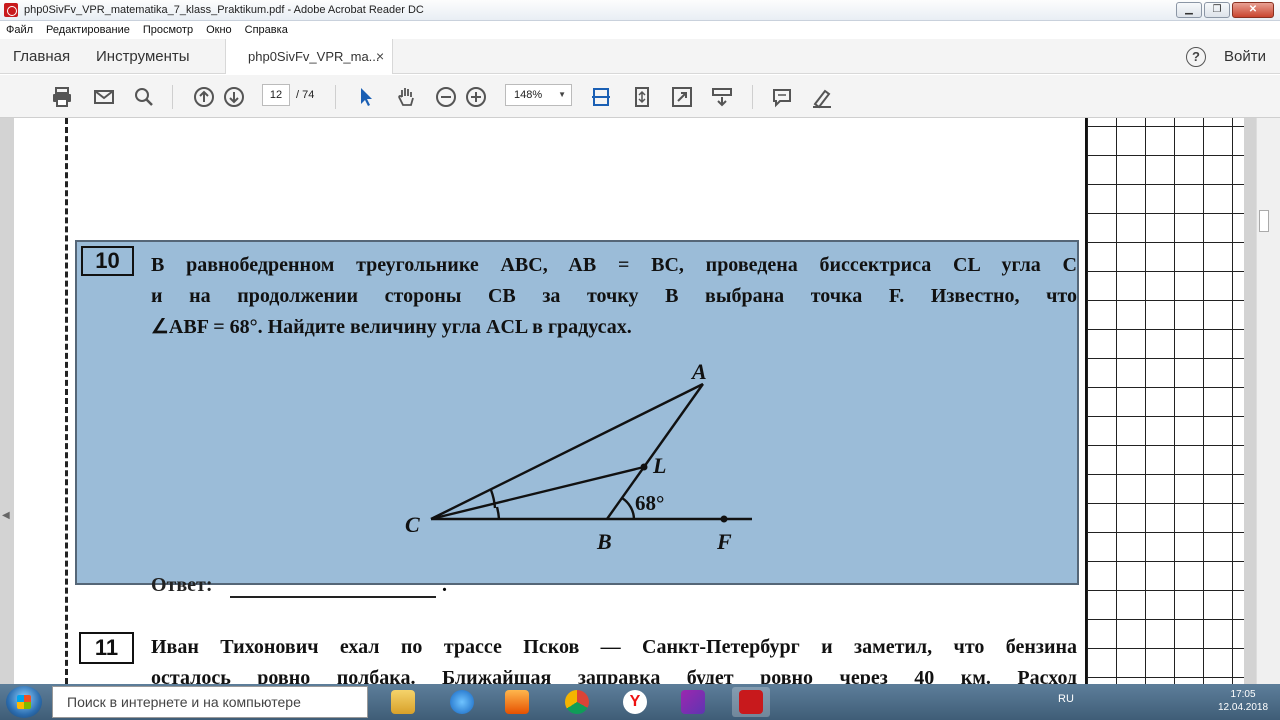  I want to click on highlight-icon, so click(822, 97).